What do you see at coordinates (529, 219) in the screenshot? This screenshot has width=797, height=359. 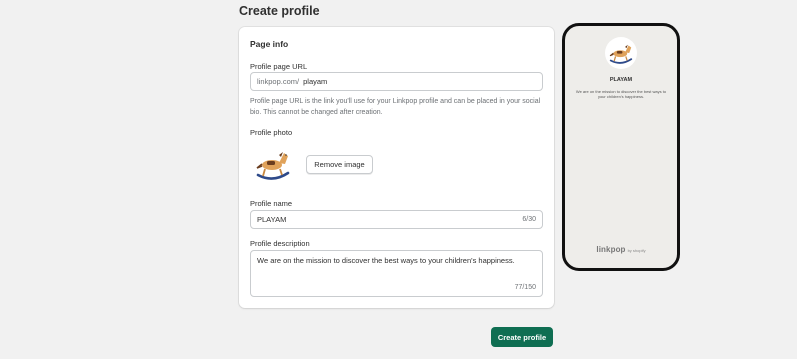 I see `profile-name-count: 6/30` at bounding box center [529, 219].